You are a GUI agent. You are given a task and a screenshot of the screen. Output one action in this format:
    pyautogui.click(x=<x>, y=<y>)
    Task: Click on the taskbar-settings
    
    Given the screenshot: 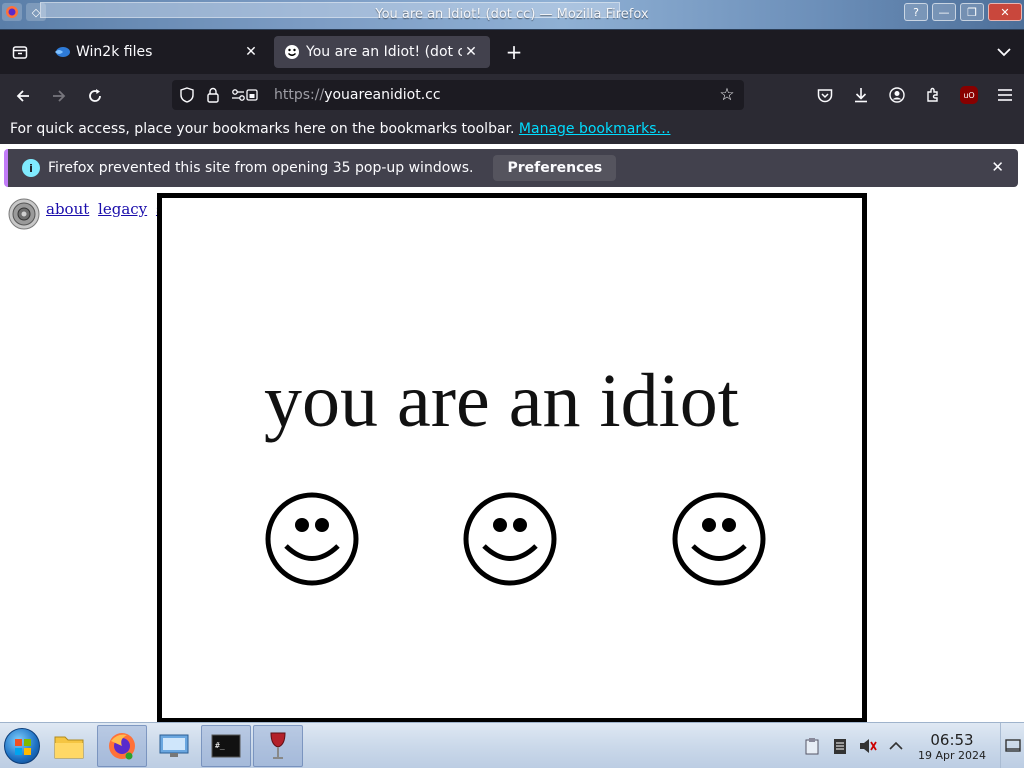 What is the action you would take?
    pyautogui.click(x=174, y=746)
    